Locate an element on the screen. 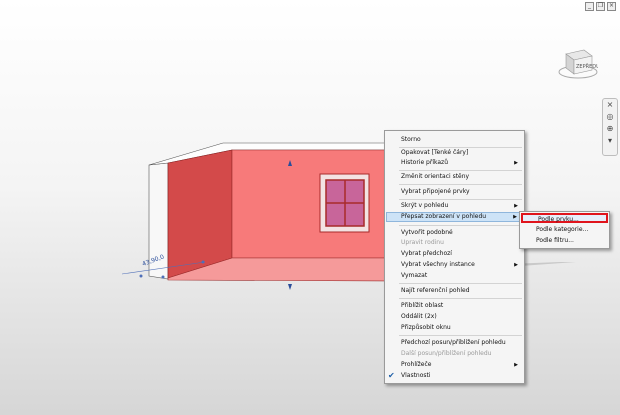  minimize-icon: _ is located at coordinates (589, 6).